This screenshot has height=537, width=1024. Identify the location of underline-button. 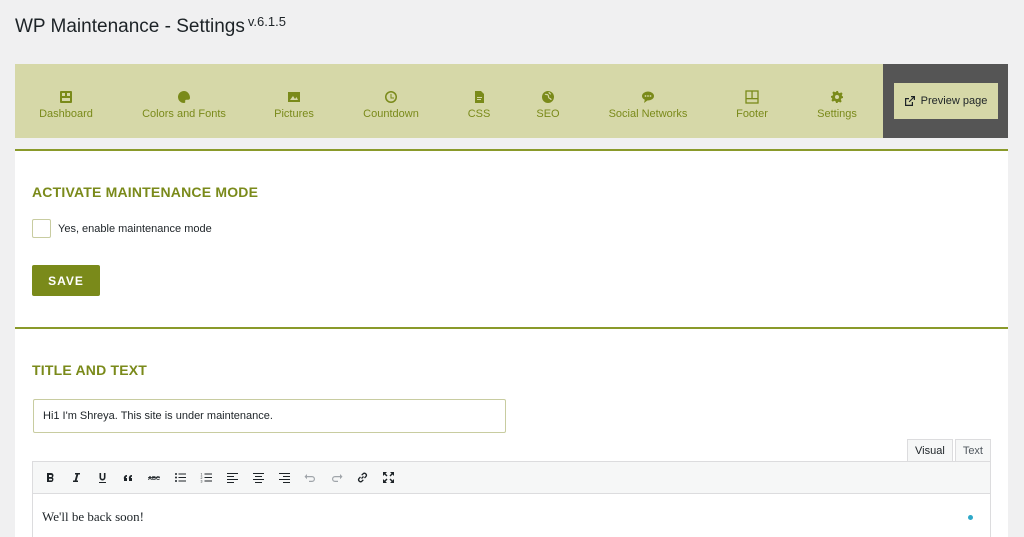
(102, 478).